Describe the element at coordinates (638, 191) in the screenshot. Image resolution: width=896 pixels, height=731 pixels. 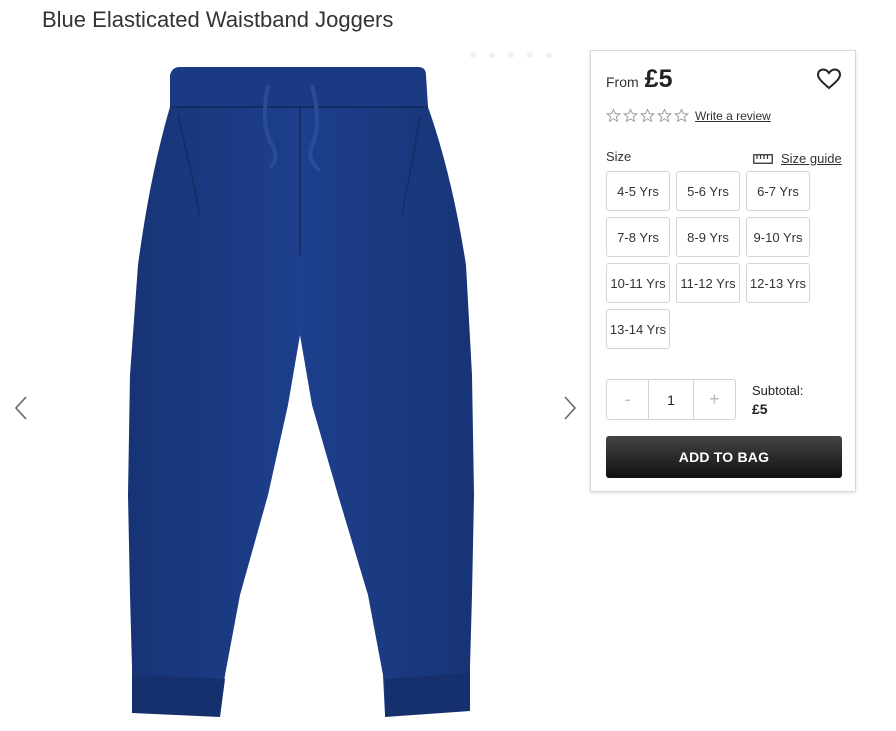
I see `size-option: 4-5 Yrs` at that location.